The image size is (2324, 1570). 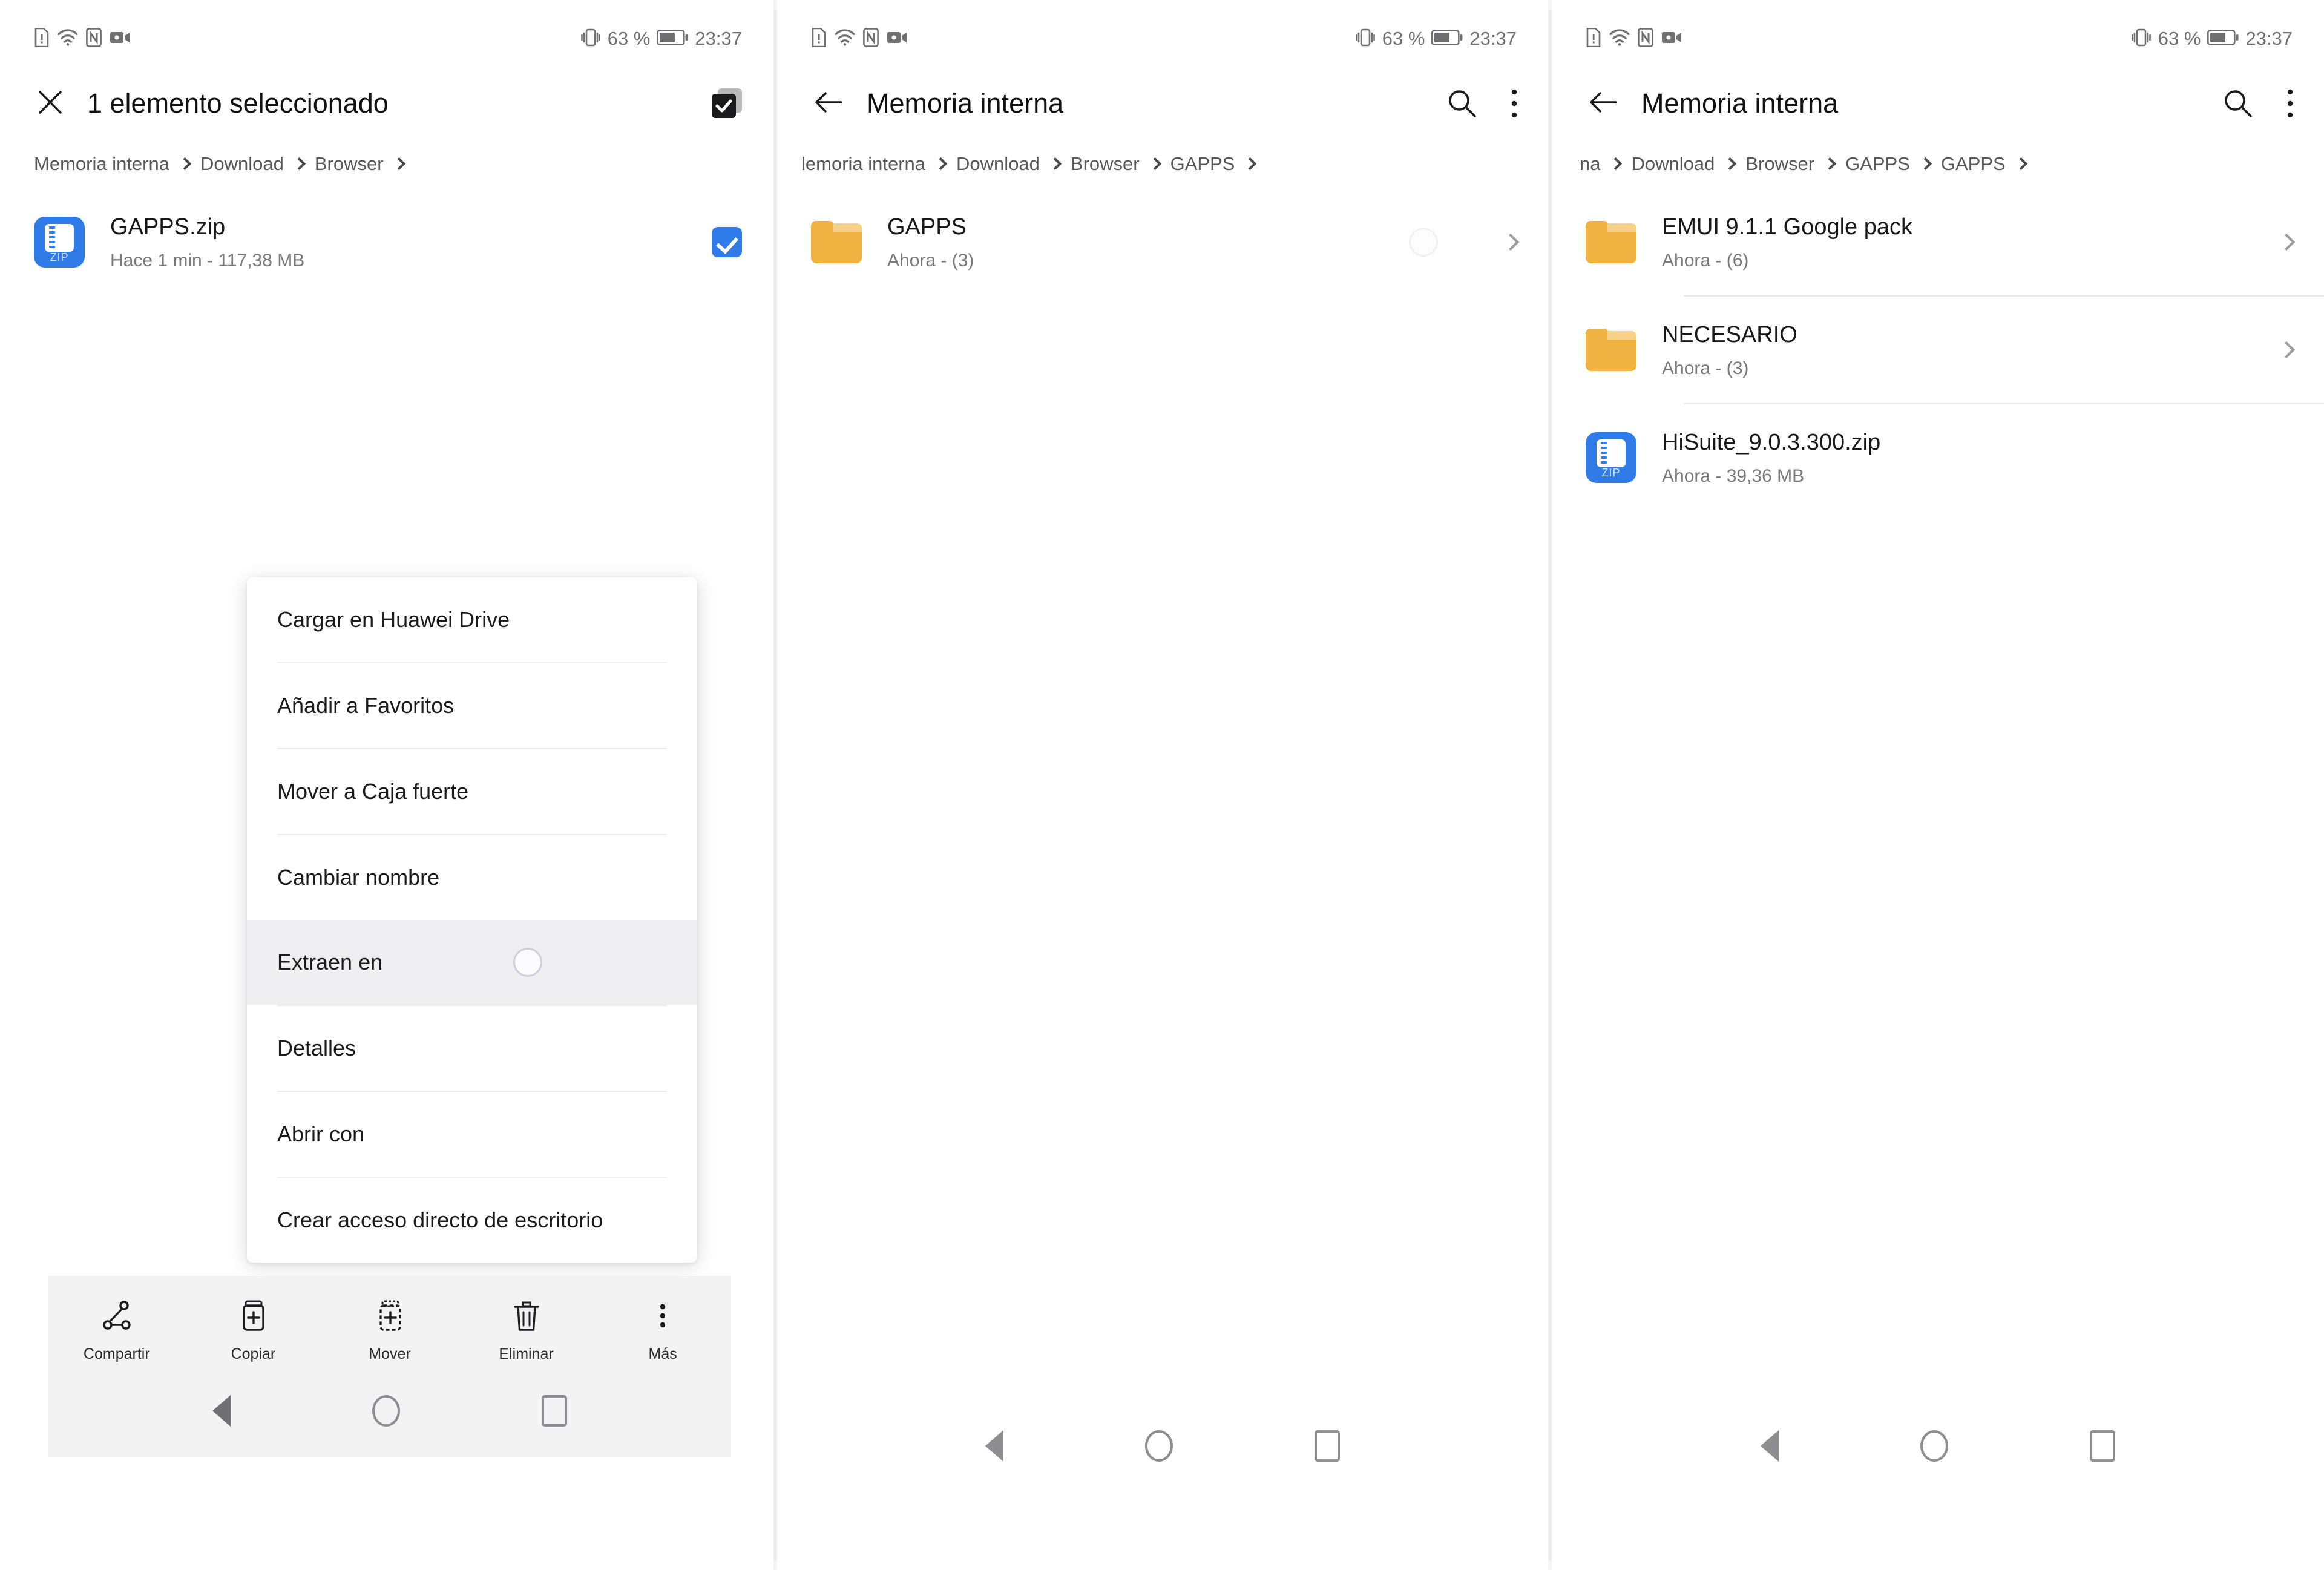 What do you see at coordinates (1590, 164) in the screenshot?
I see `breadcrumb-item: na` at bounding box center [1590, 164].